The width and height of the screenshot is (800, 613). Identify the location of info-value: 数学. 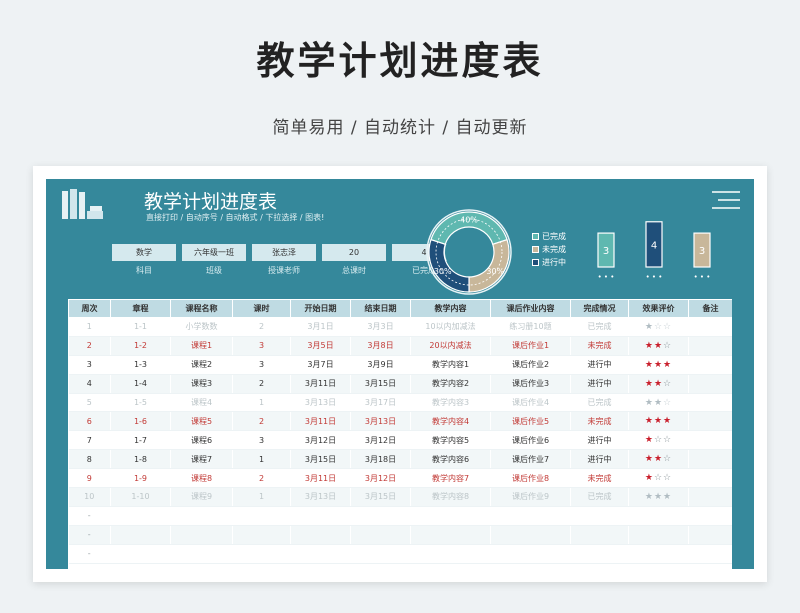
(144, 252).